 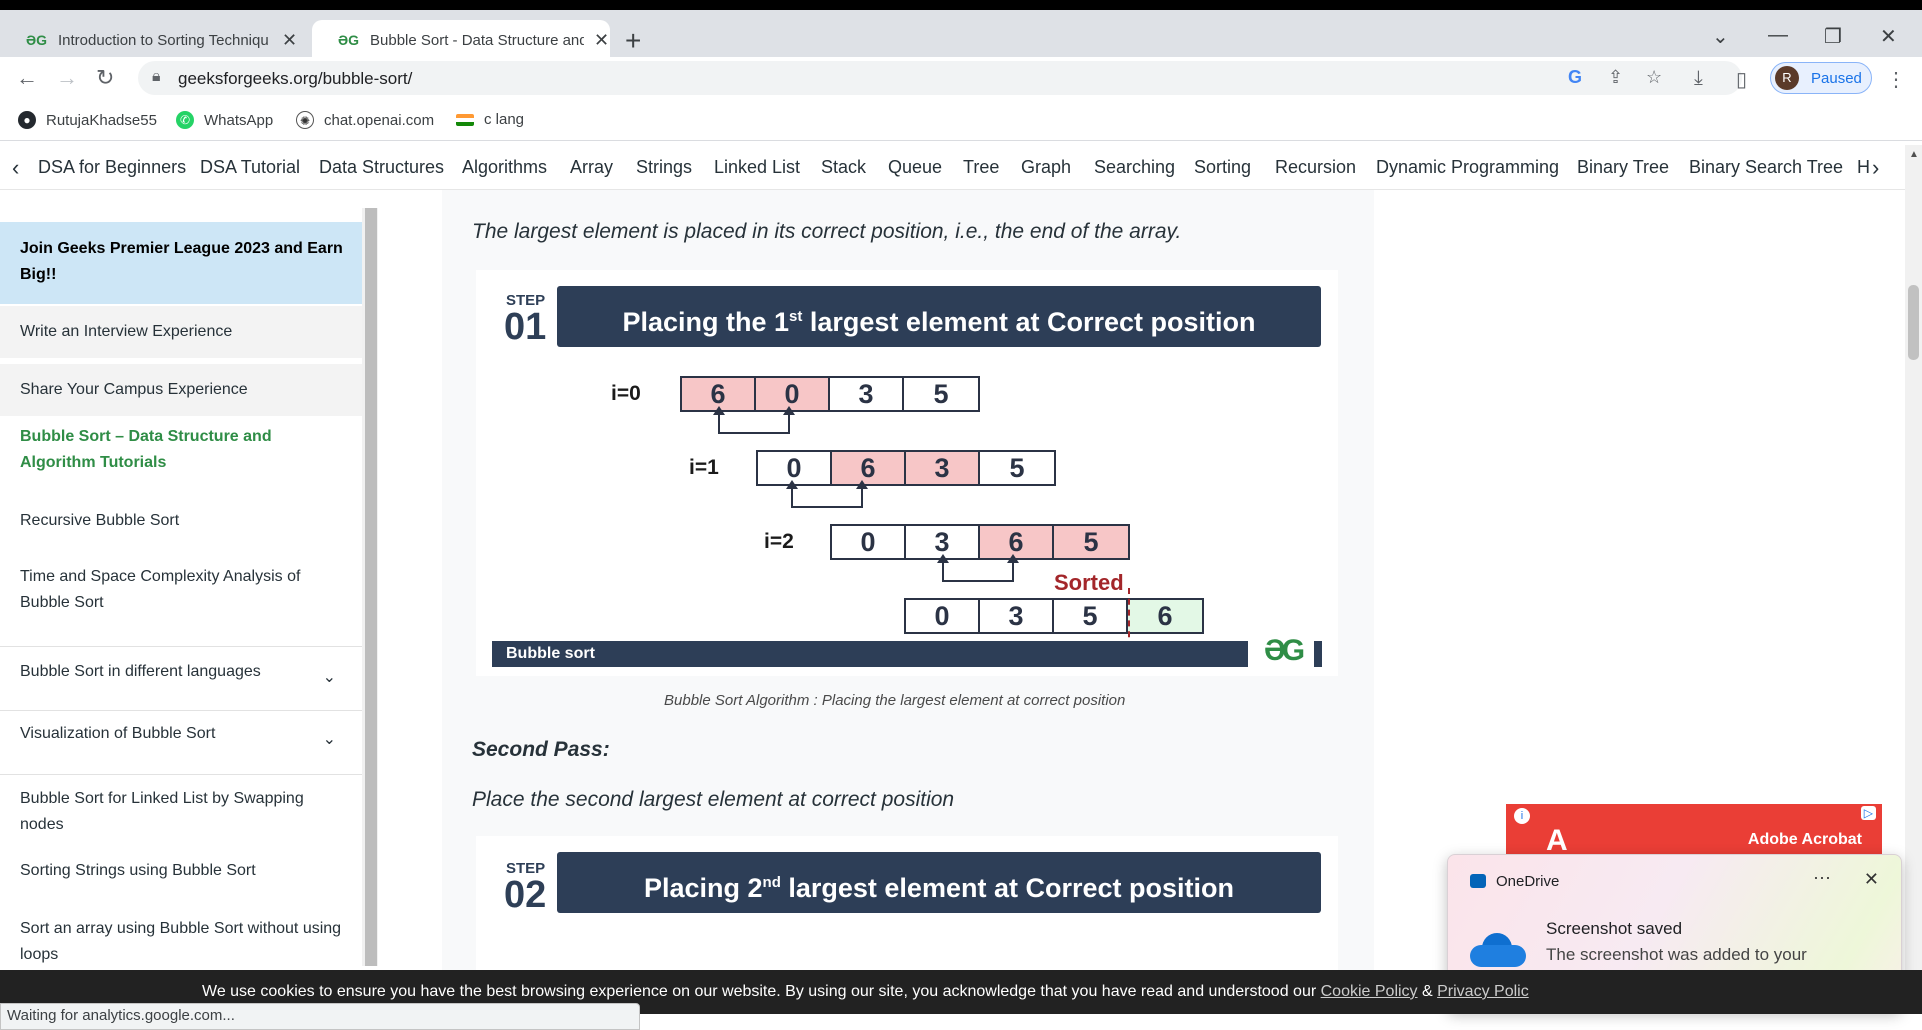 I want to click on iteration-label: i=2, so click(x=779, y=541).